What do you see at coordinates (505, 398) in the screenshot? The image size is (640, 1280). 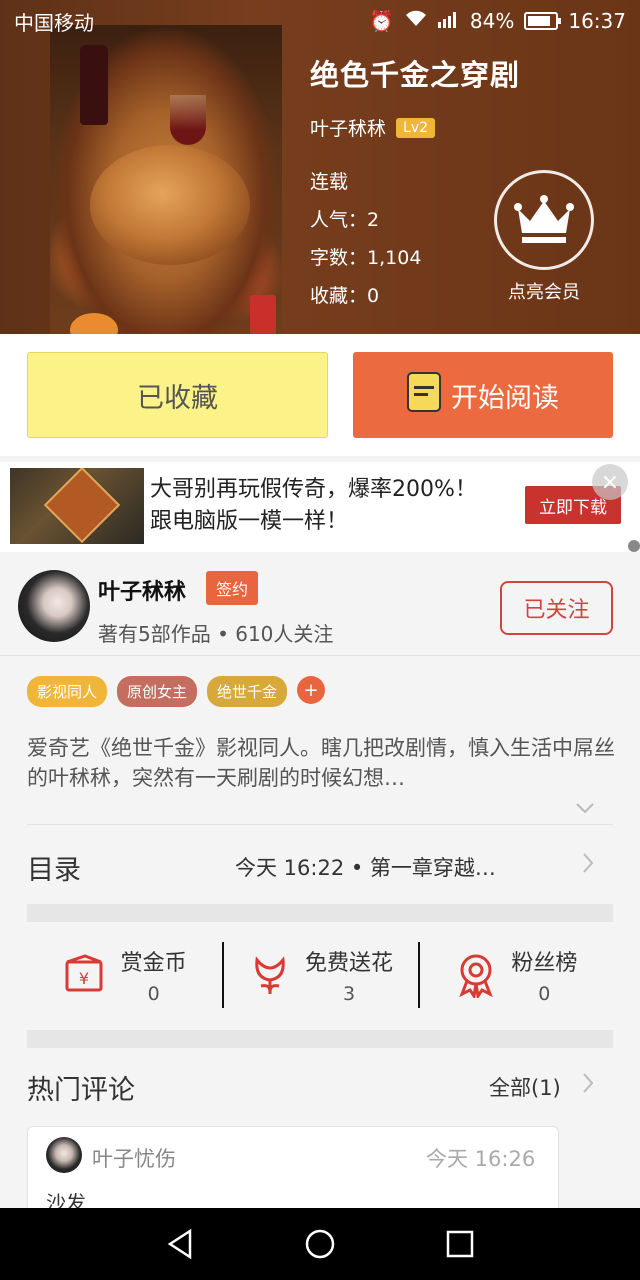 I see `start-reading-label: 开始阅读` at bounding box center [505, 398].